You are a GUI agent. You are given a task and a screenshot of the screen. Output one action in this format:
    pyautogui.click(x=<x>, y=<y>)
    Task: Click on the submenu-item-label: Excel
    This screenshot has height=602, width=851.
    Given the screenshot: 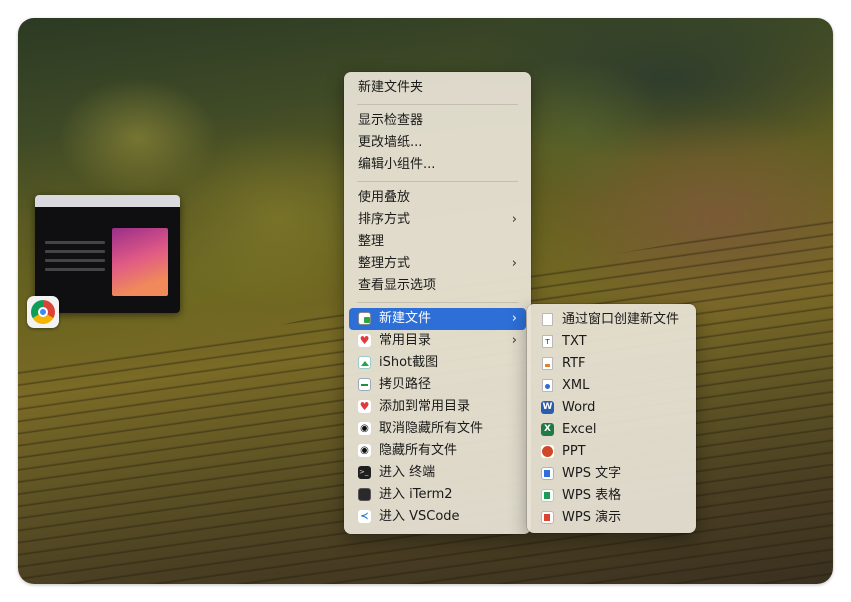 What is the action you would take?
    pyautogui.click(x=579, y=429)
    